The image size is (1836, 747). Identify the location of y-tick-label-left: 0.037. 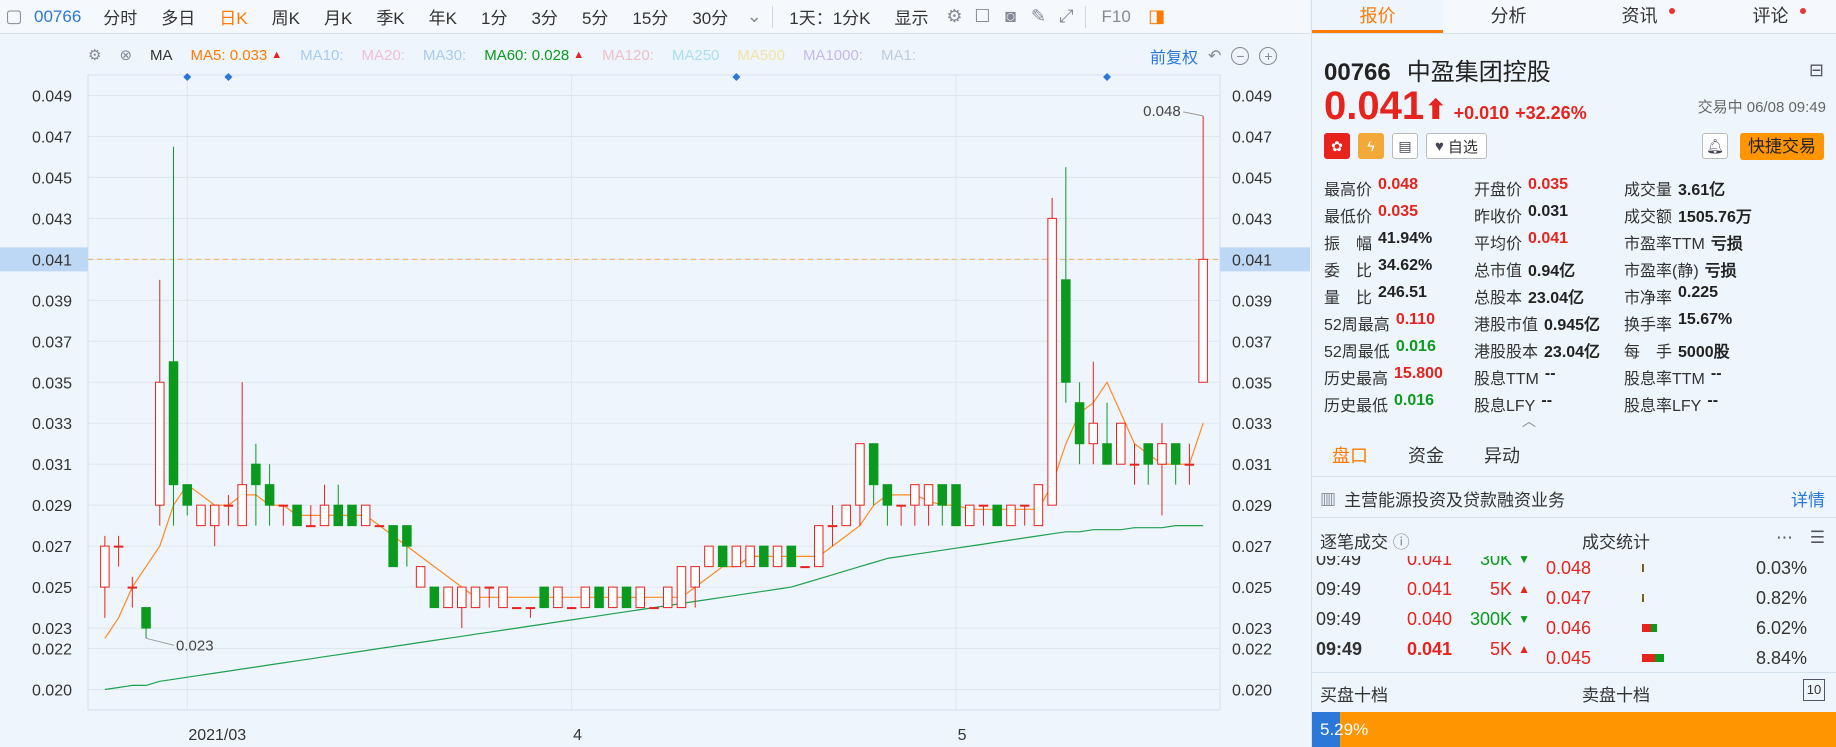
(52, 342).